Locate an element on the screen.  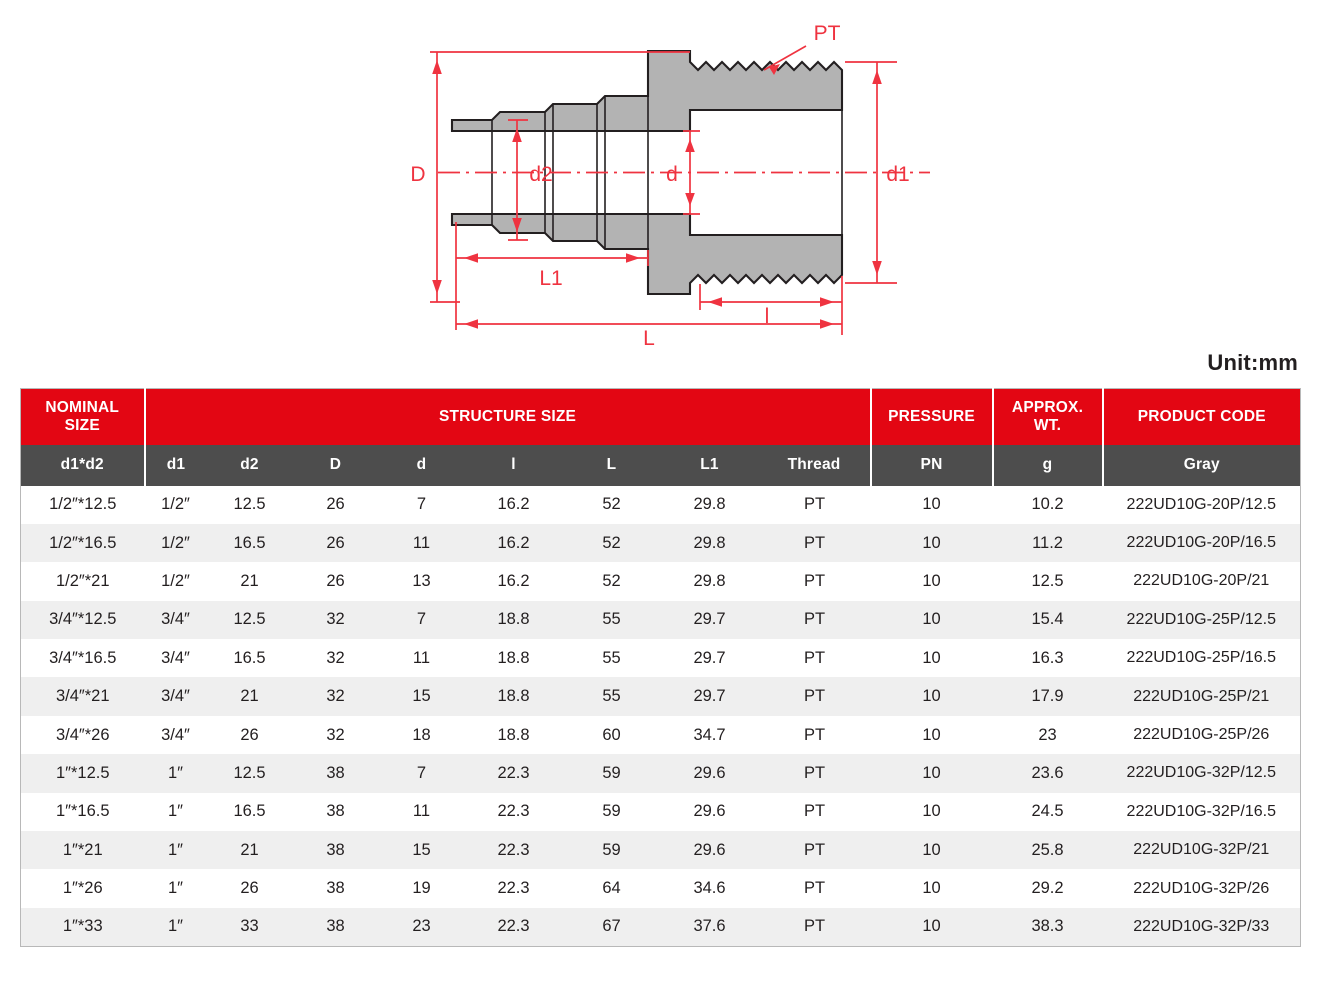
table-cell: 60 is located at coordinates (611, 735).